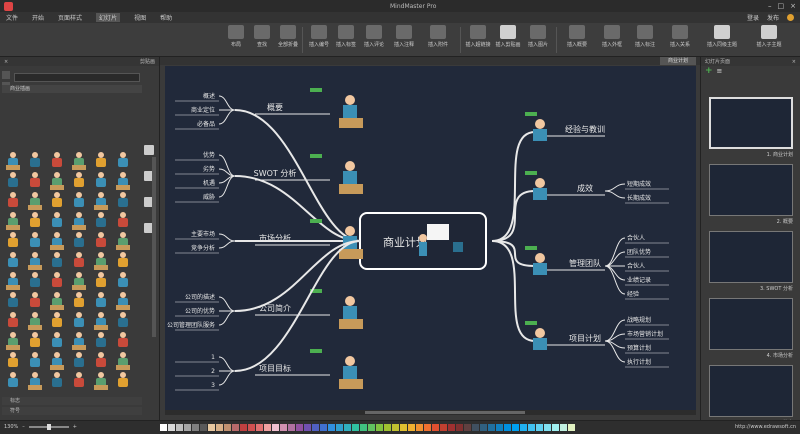 The image size is (800, 434). I want to click on pin-icon, so click(6, 75).